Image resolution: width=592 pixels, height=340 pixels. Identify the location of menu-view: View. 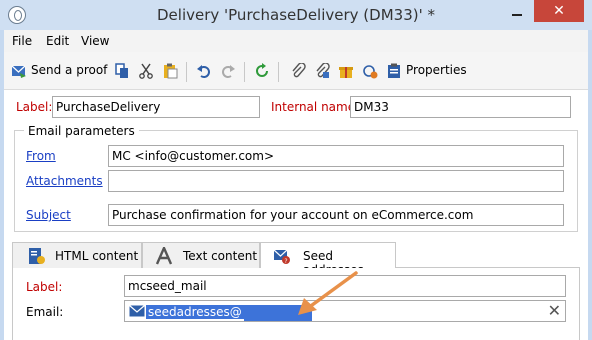
(95, 41).